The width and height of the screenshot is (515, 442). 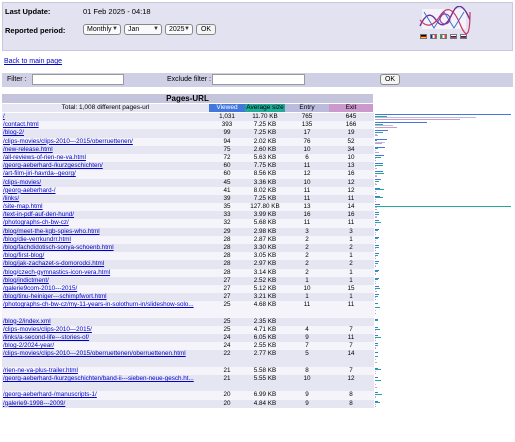 I want to click on average-size-value: 3.14 KB, so click(x=265, y=272).